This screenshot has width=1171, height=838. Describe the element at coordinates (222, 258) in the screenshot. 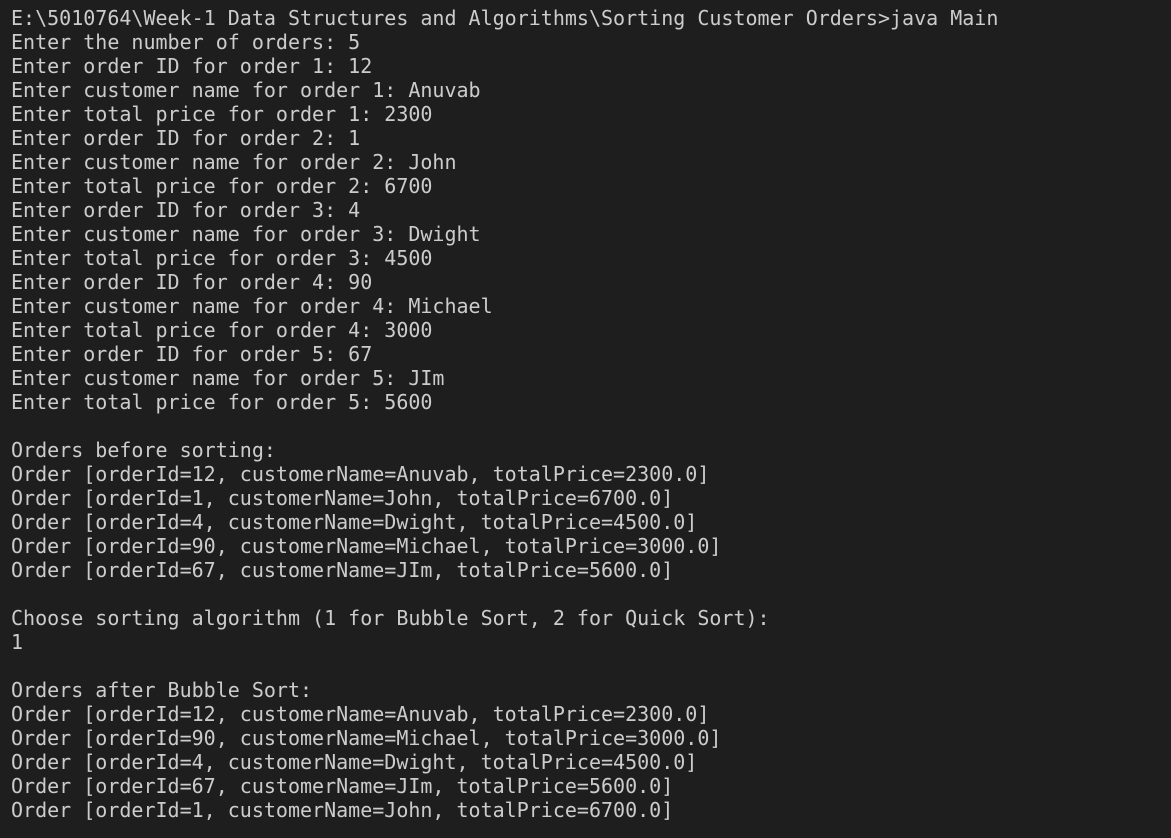

I see `terminal-line: Enter total price for order 3: 4500` at that location.